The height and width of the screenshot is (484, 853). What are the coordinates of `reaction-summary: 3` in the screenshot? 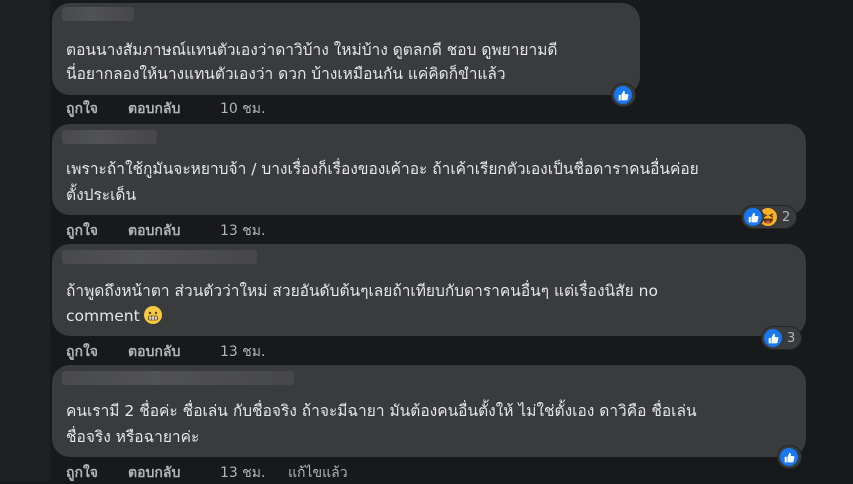 It's located at (782, 338).